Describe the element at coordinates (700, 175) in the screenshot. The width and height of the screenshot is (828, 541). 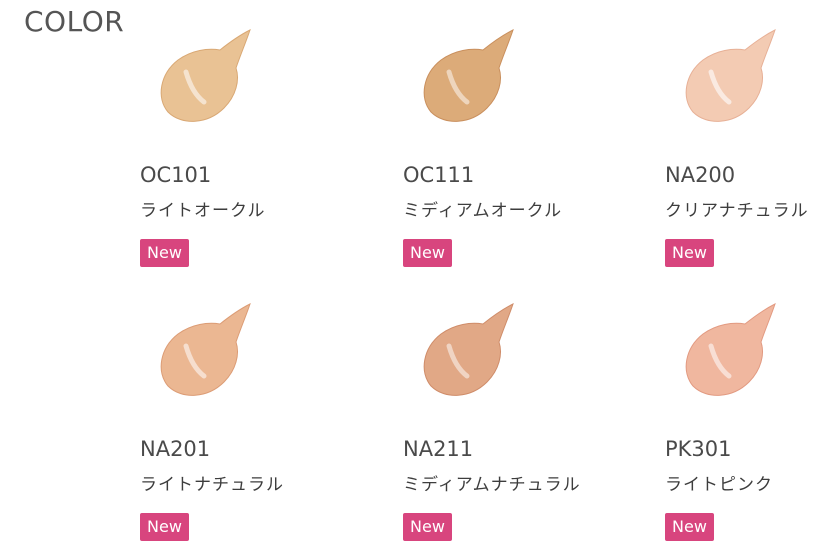
I see `shade-code: NA200` at that location.